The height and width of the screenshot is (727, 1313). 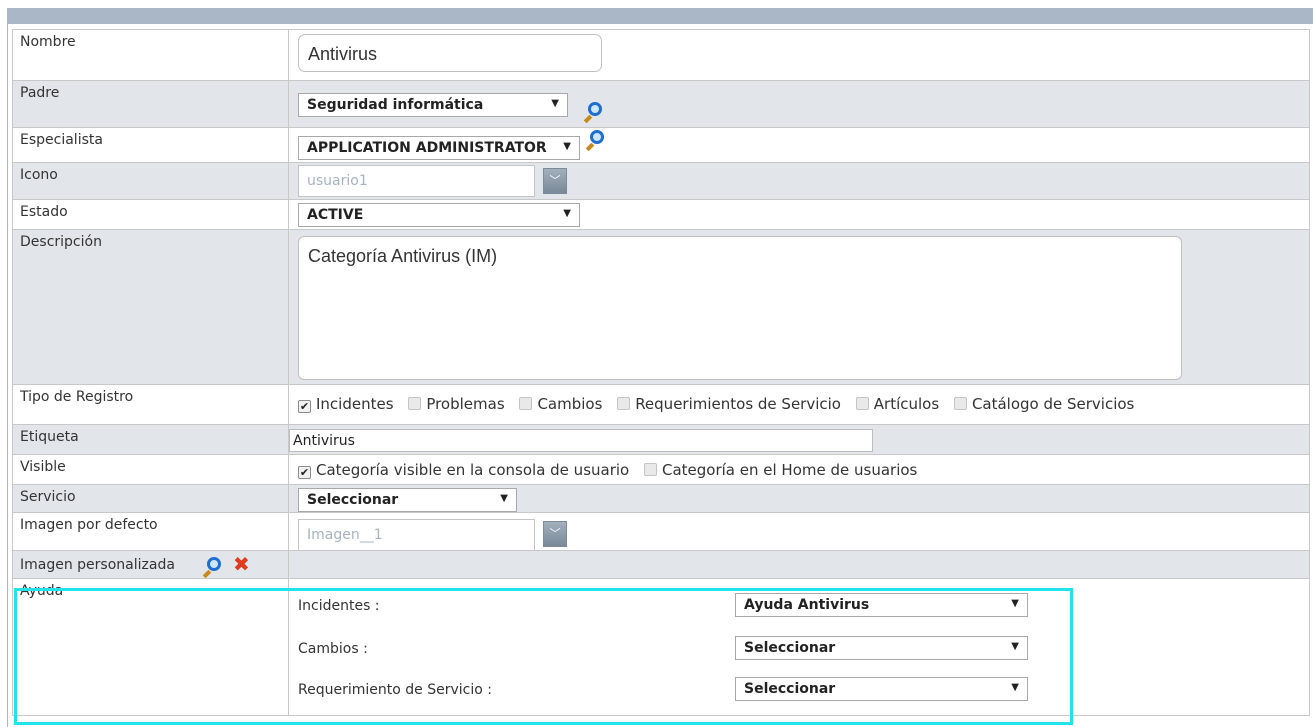 What do you see at coordinates (807, 605) in the screenshot?
I see `ayuda-incidentes-value: Ayuda Antivirus` at bounding box center [807, 605].